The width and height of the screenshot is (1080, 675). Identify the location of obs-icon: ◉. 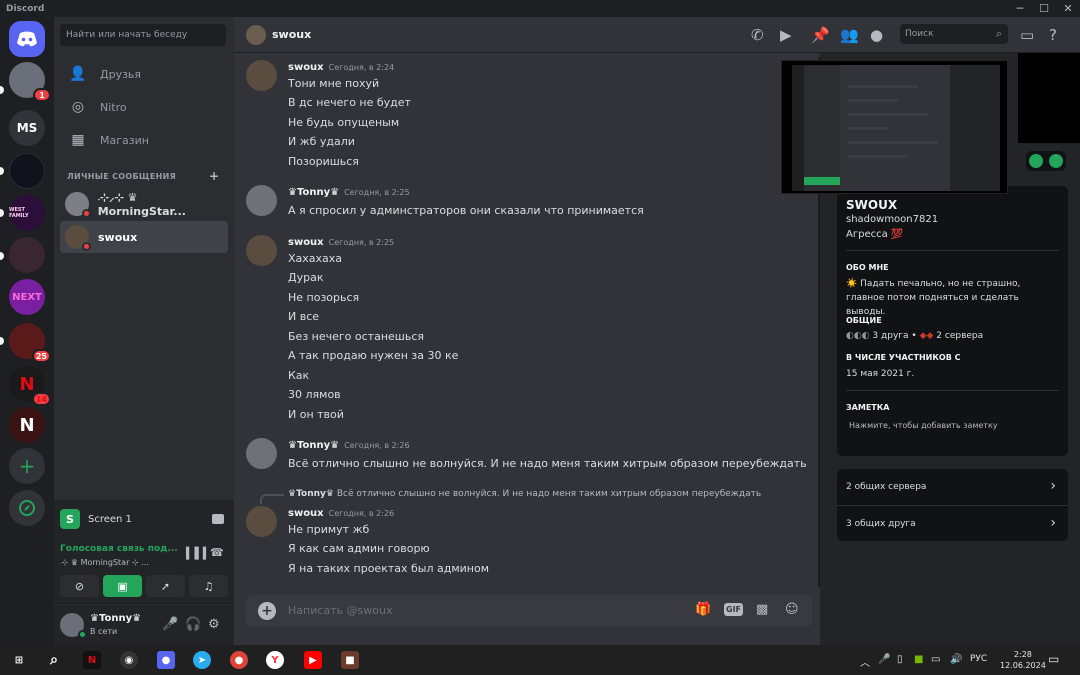
(129, 660).